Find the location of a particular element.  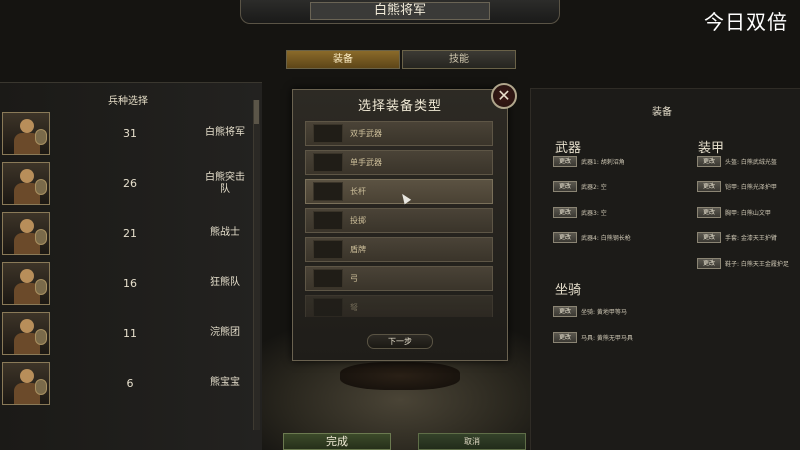

armor-slot: 更改 铠甲: 白熊光泽护甲 is located at coordinates (737, 186).